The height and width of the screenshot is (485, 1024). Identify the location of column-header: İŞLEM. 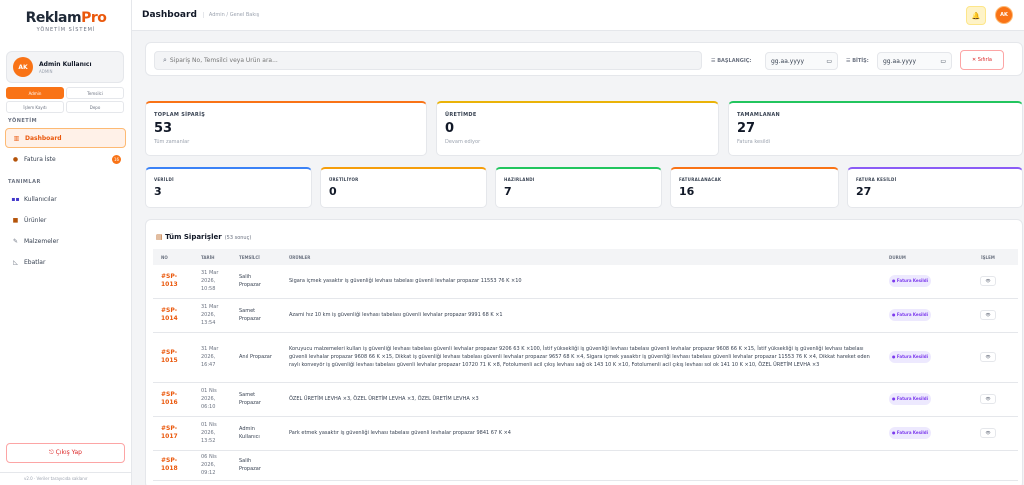
(988, 257).